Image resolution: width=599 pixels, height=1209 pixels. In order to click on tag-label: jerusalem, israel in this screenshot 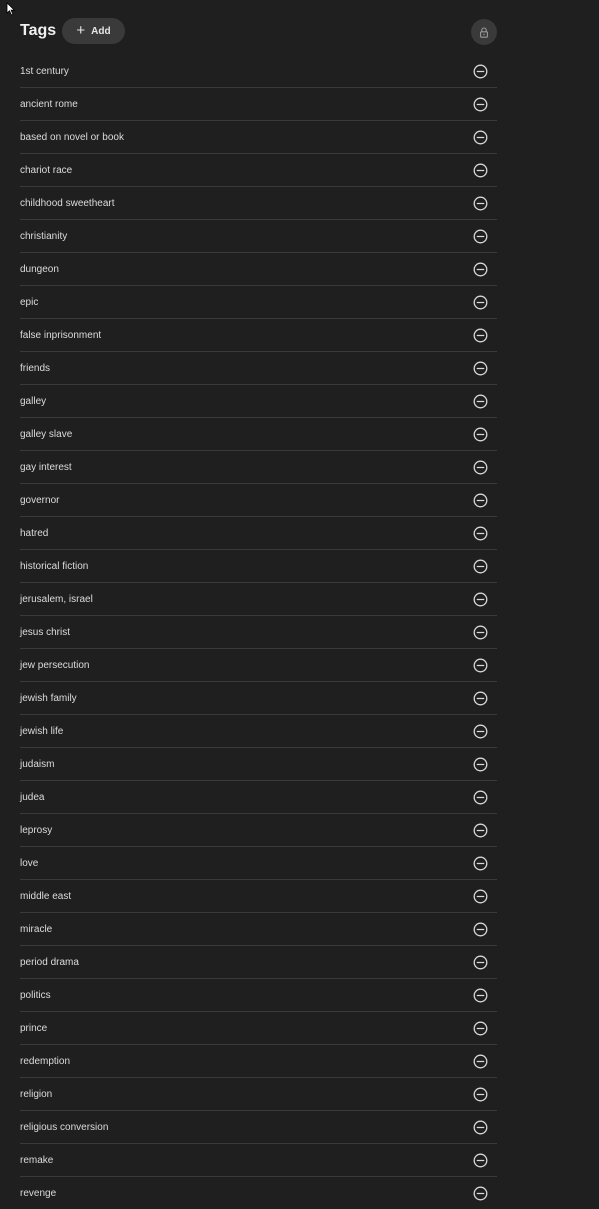, I will do `click(56, 599)`.